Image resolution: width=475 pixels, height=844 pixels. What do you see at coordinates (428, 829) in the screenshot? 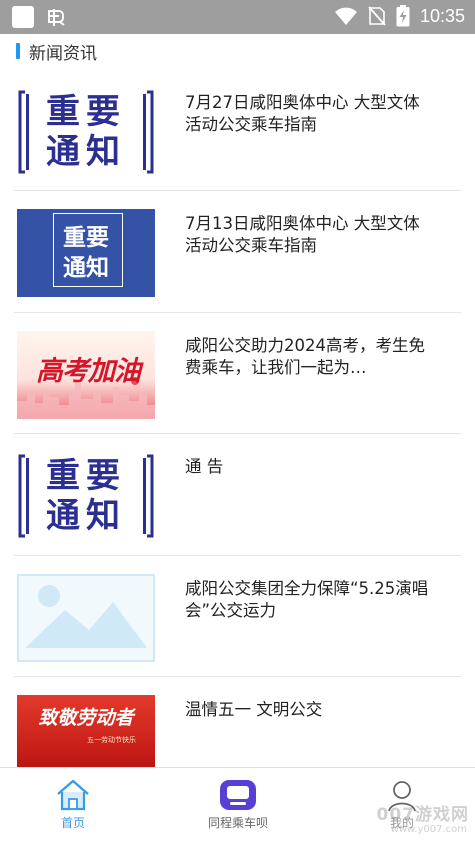
I see `watermark-url: www.y007.com` at bounding box center [428, 829].